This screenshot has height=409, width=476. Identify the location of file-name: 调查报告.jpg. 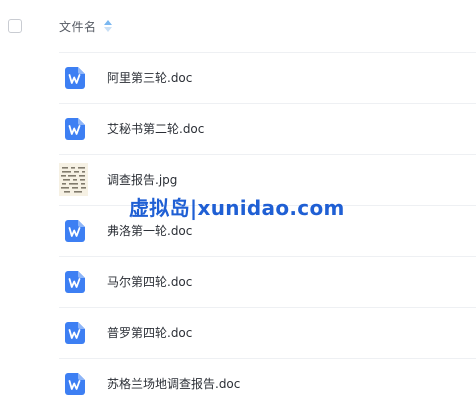
(142, 179).